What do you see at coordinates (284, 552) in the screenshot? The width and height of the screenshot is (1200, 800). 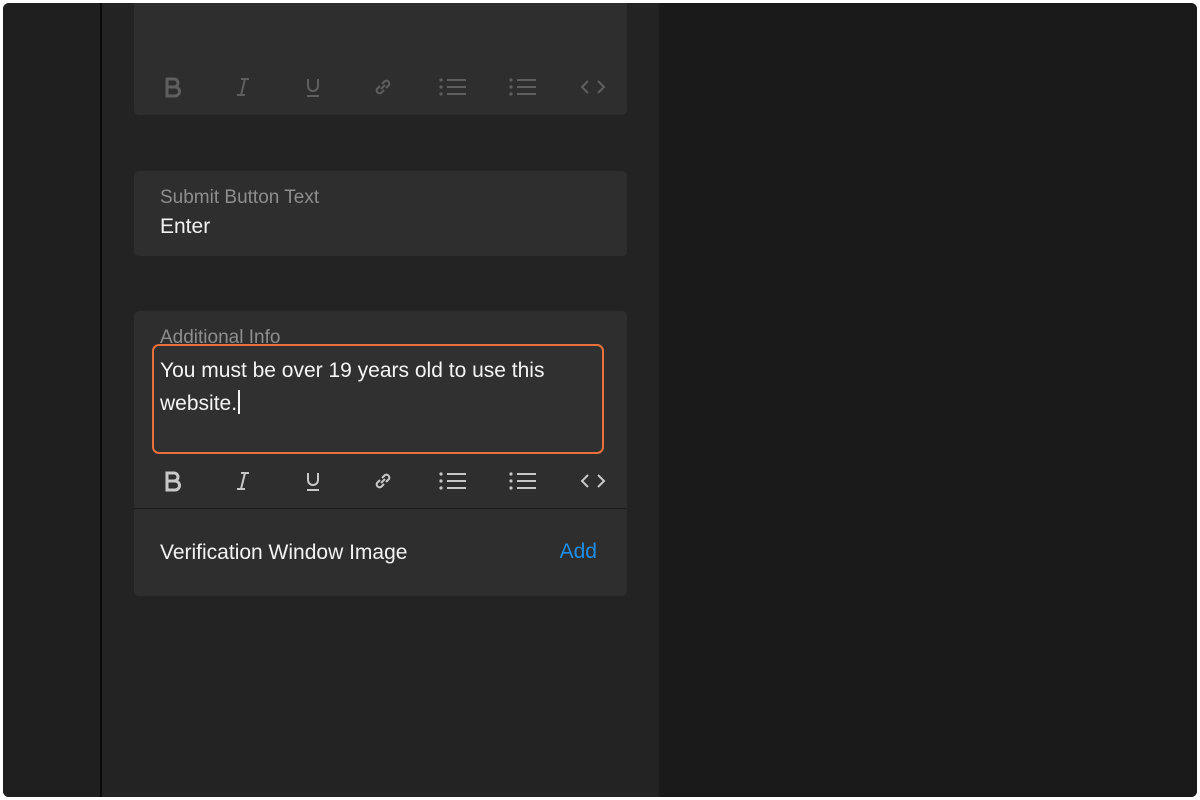 I see `verification-image-label: Verification Window Image` at bounding box center [284, 552].